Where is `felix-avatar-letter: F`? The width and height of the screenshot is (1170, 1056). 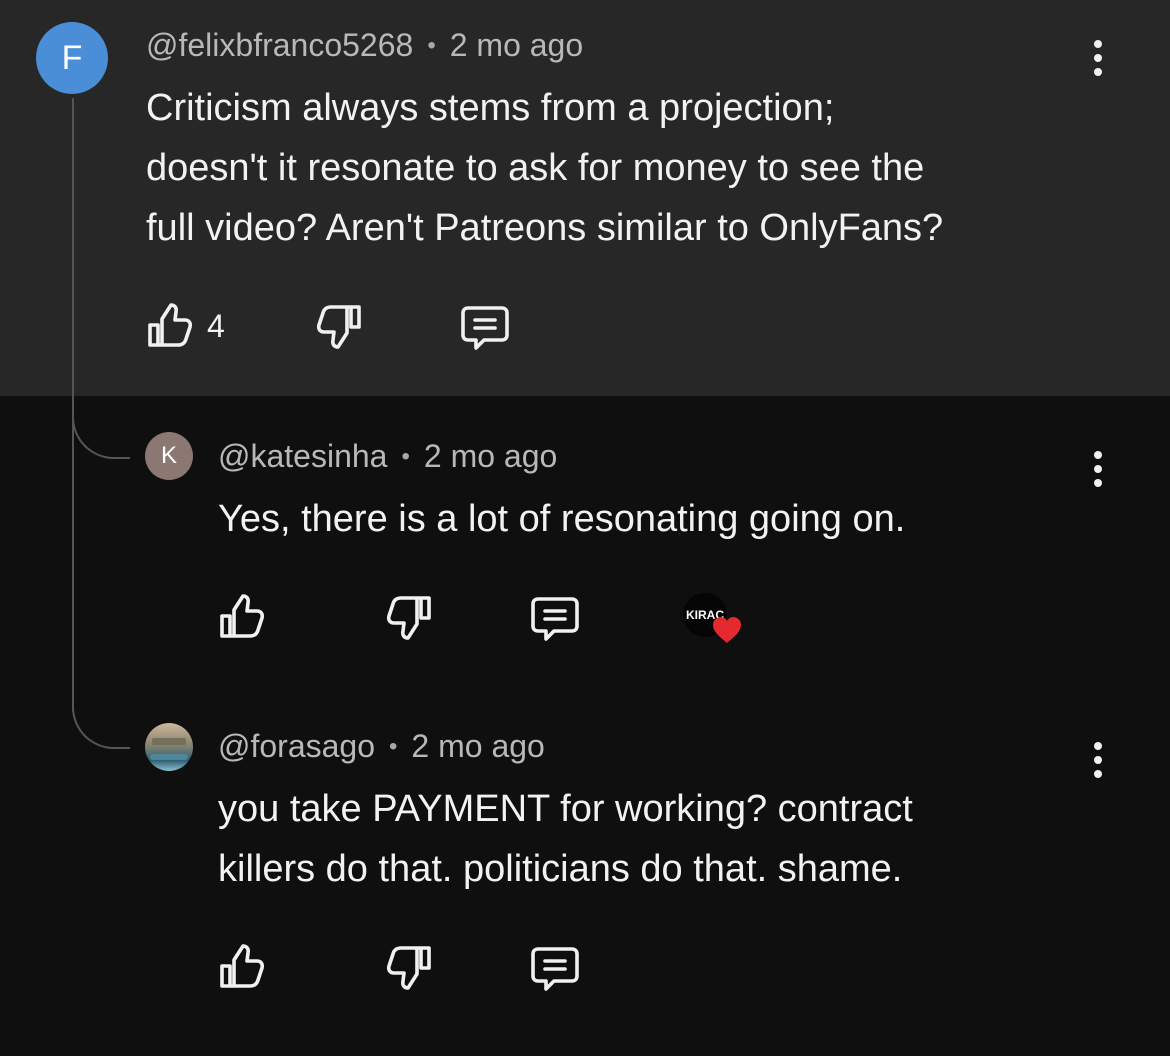
felix-avatar-letter: F is located at coordinates (72, 58).